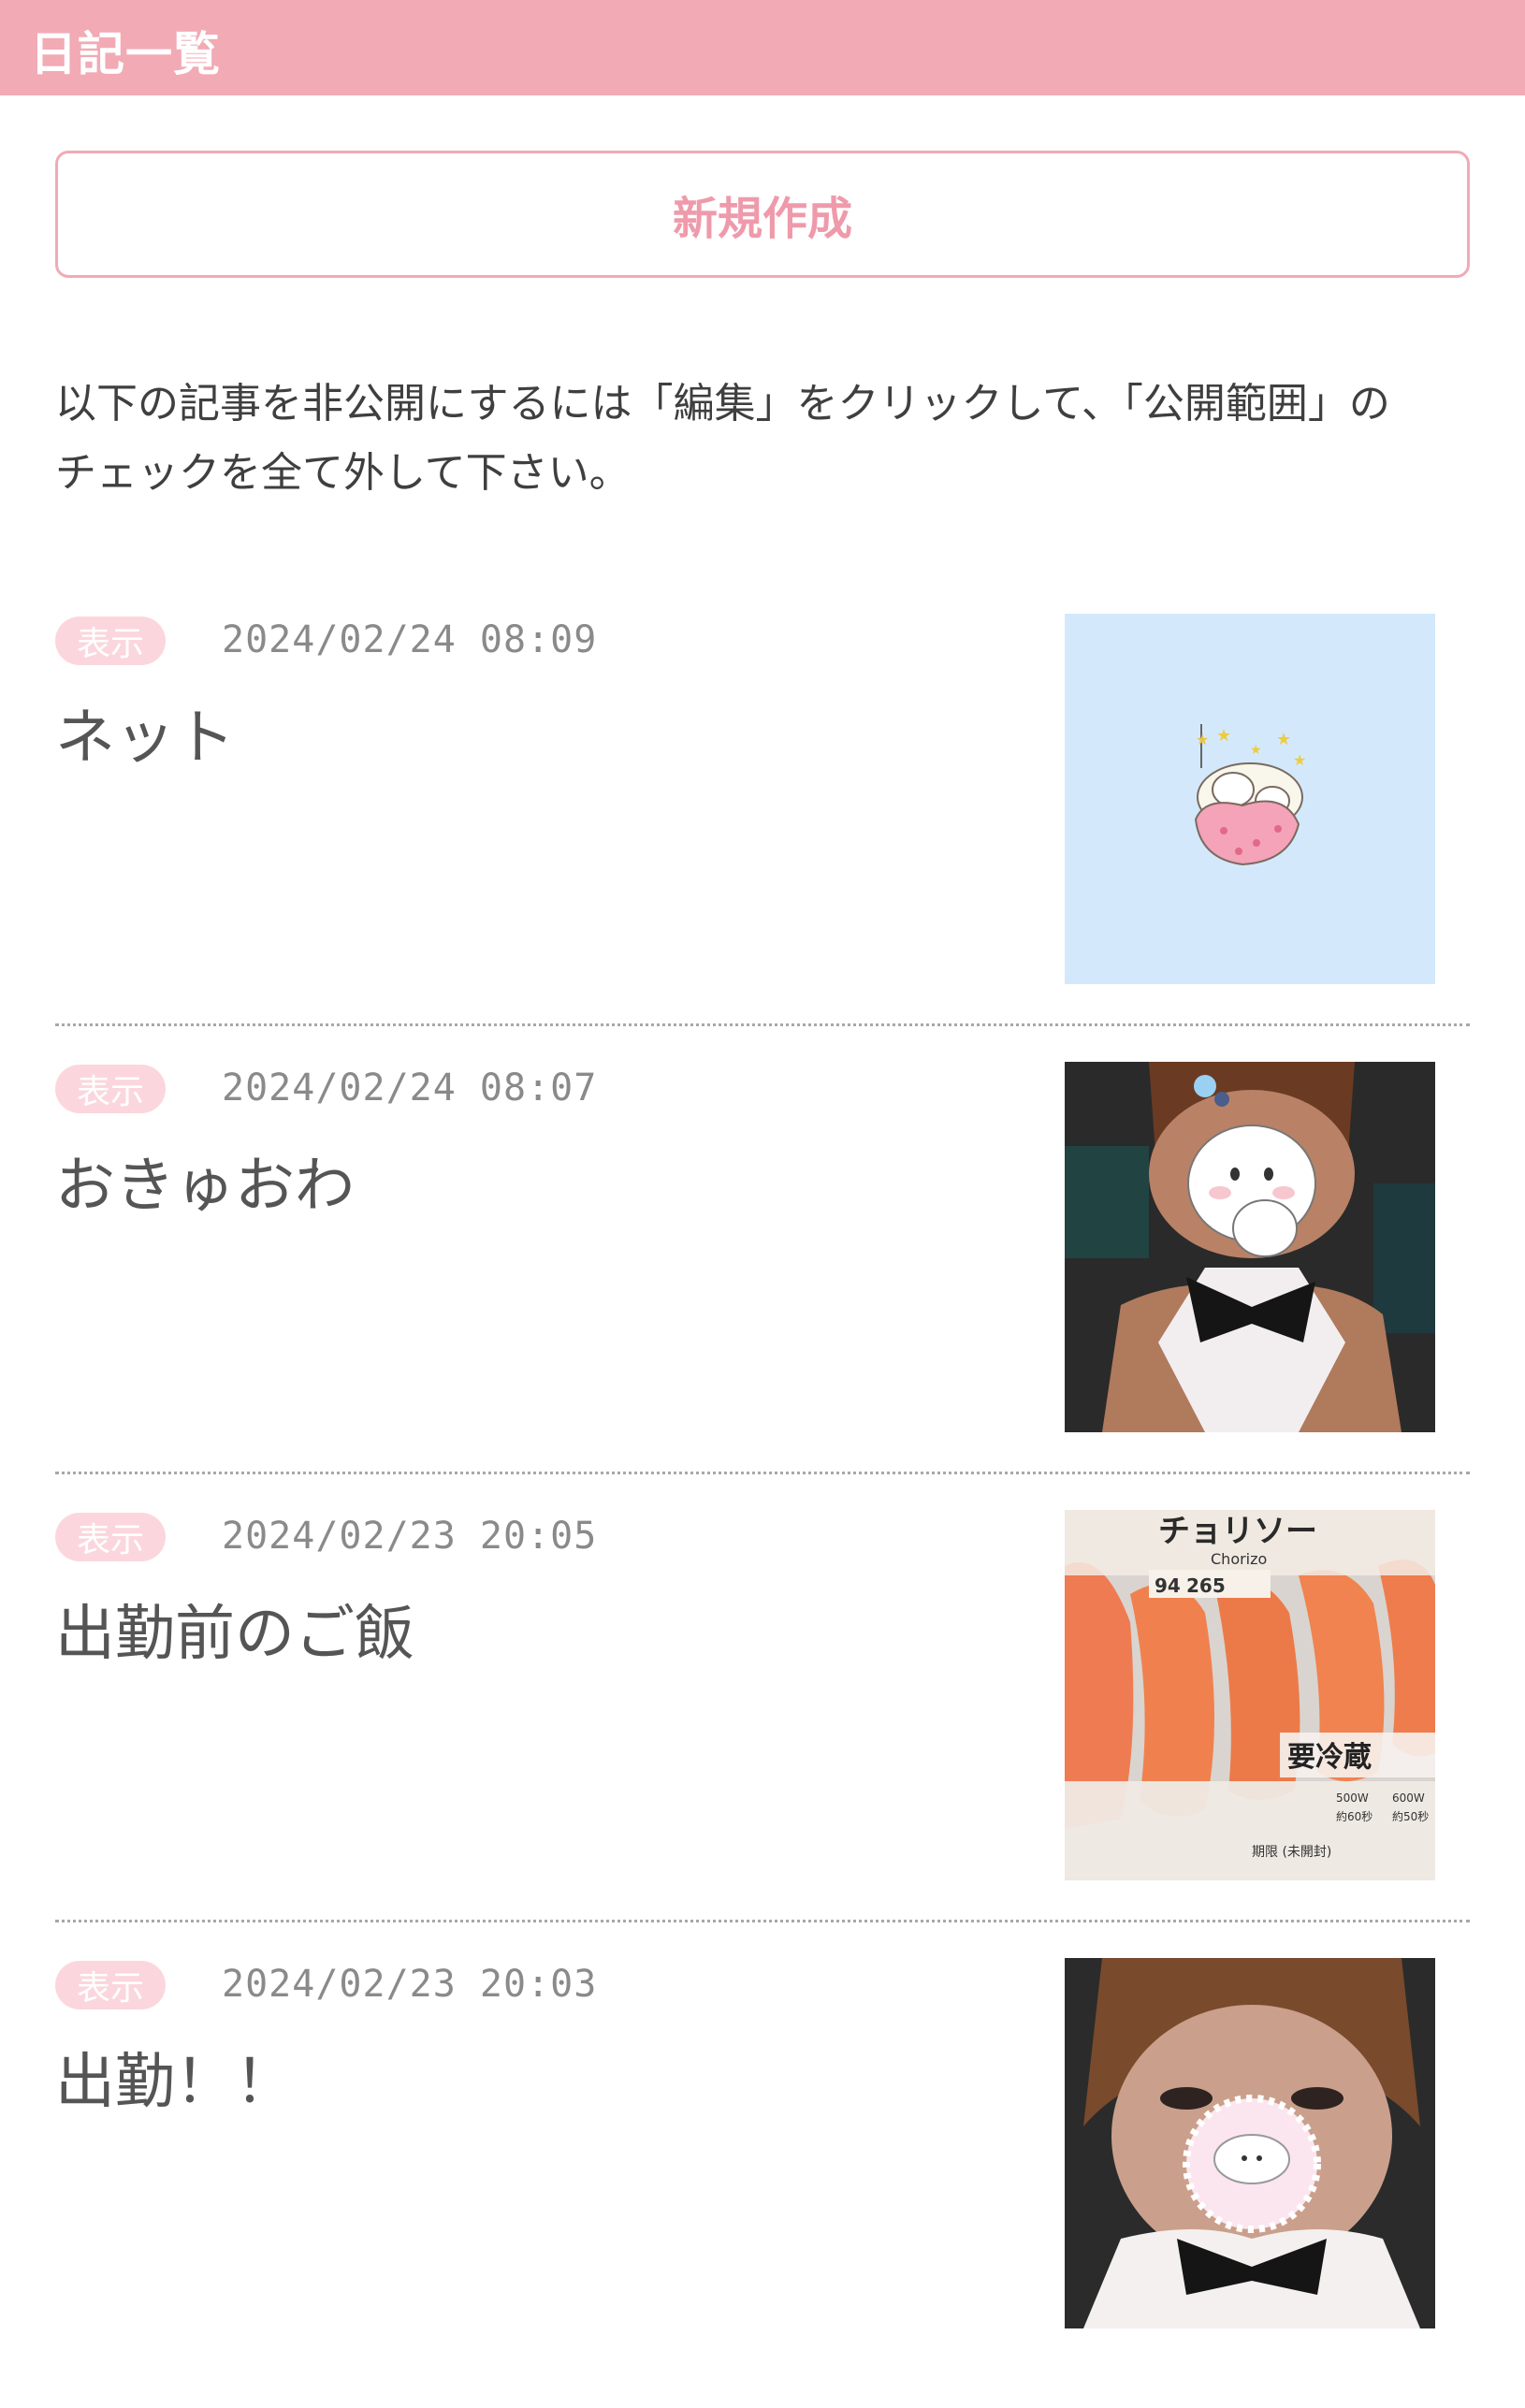 The height and width of the screenshot is (2408, 1525). What do you see at coordinates (1353, 1798) in the screenshot?
I see `svg-text: 500W` at bounding box center [1353, 1798].